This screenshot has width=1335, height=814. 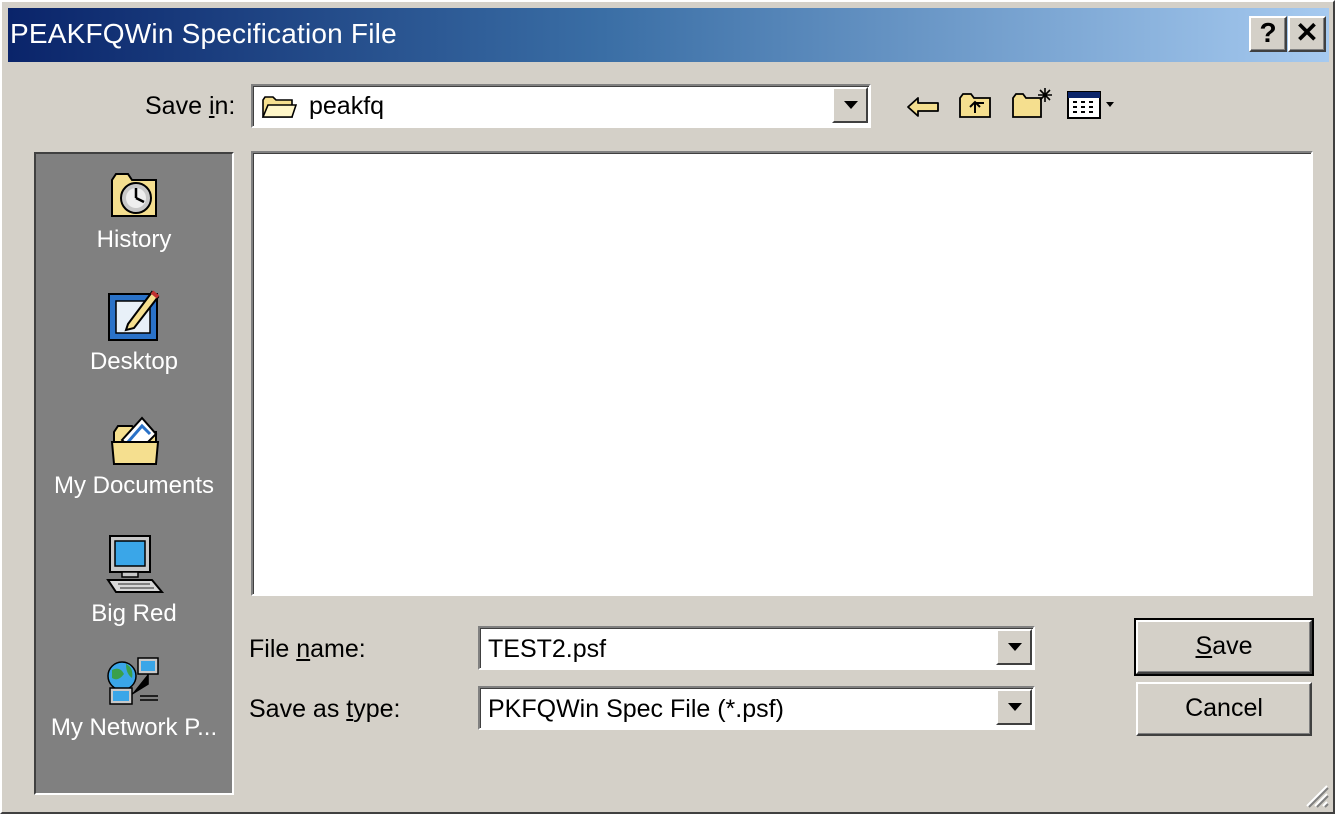 I want to click on file-name-input: TEST2.psf, so click(x=547, y=649).